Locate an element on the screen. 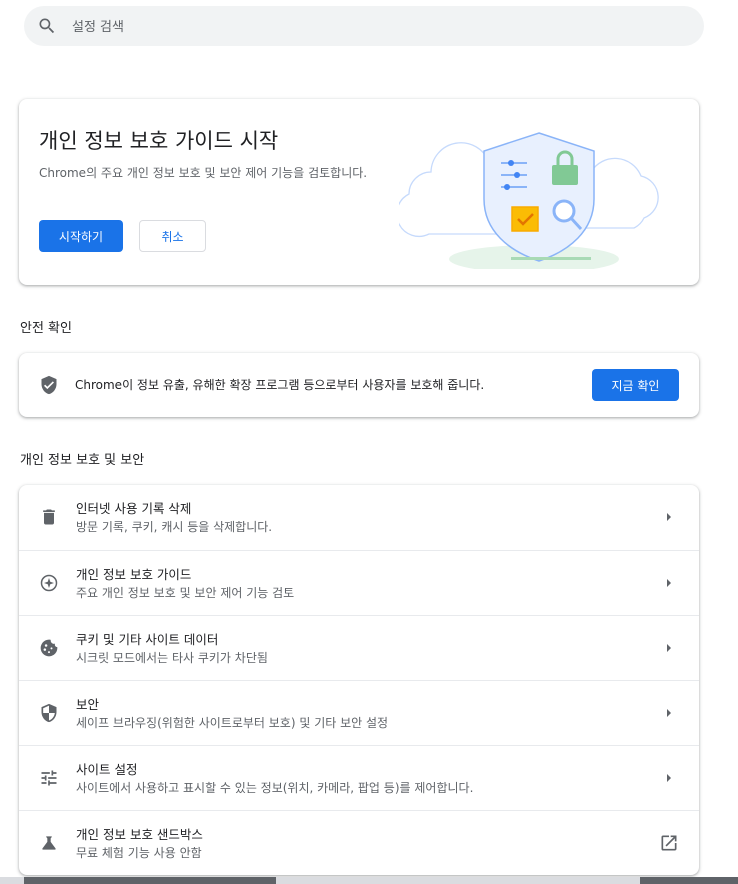  settings-search-bar is located at coordinates (364, 27).